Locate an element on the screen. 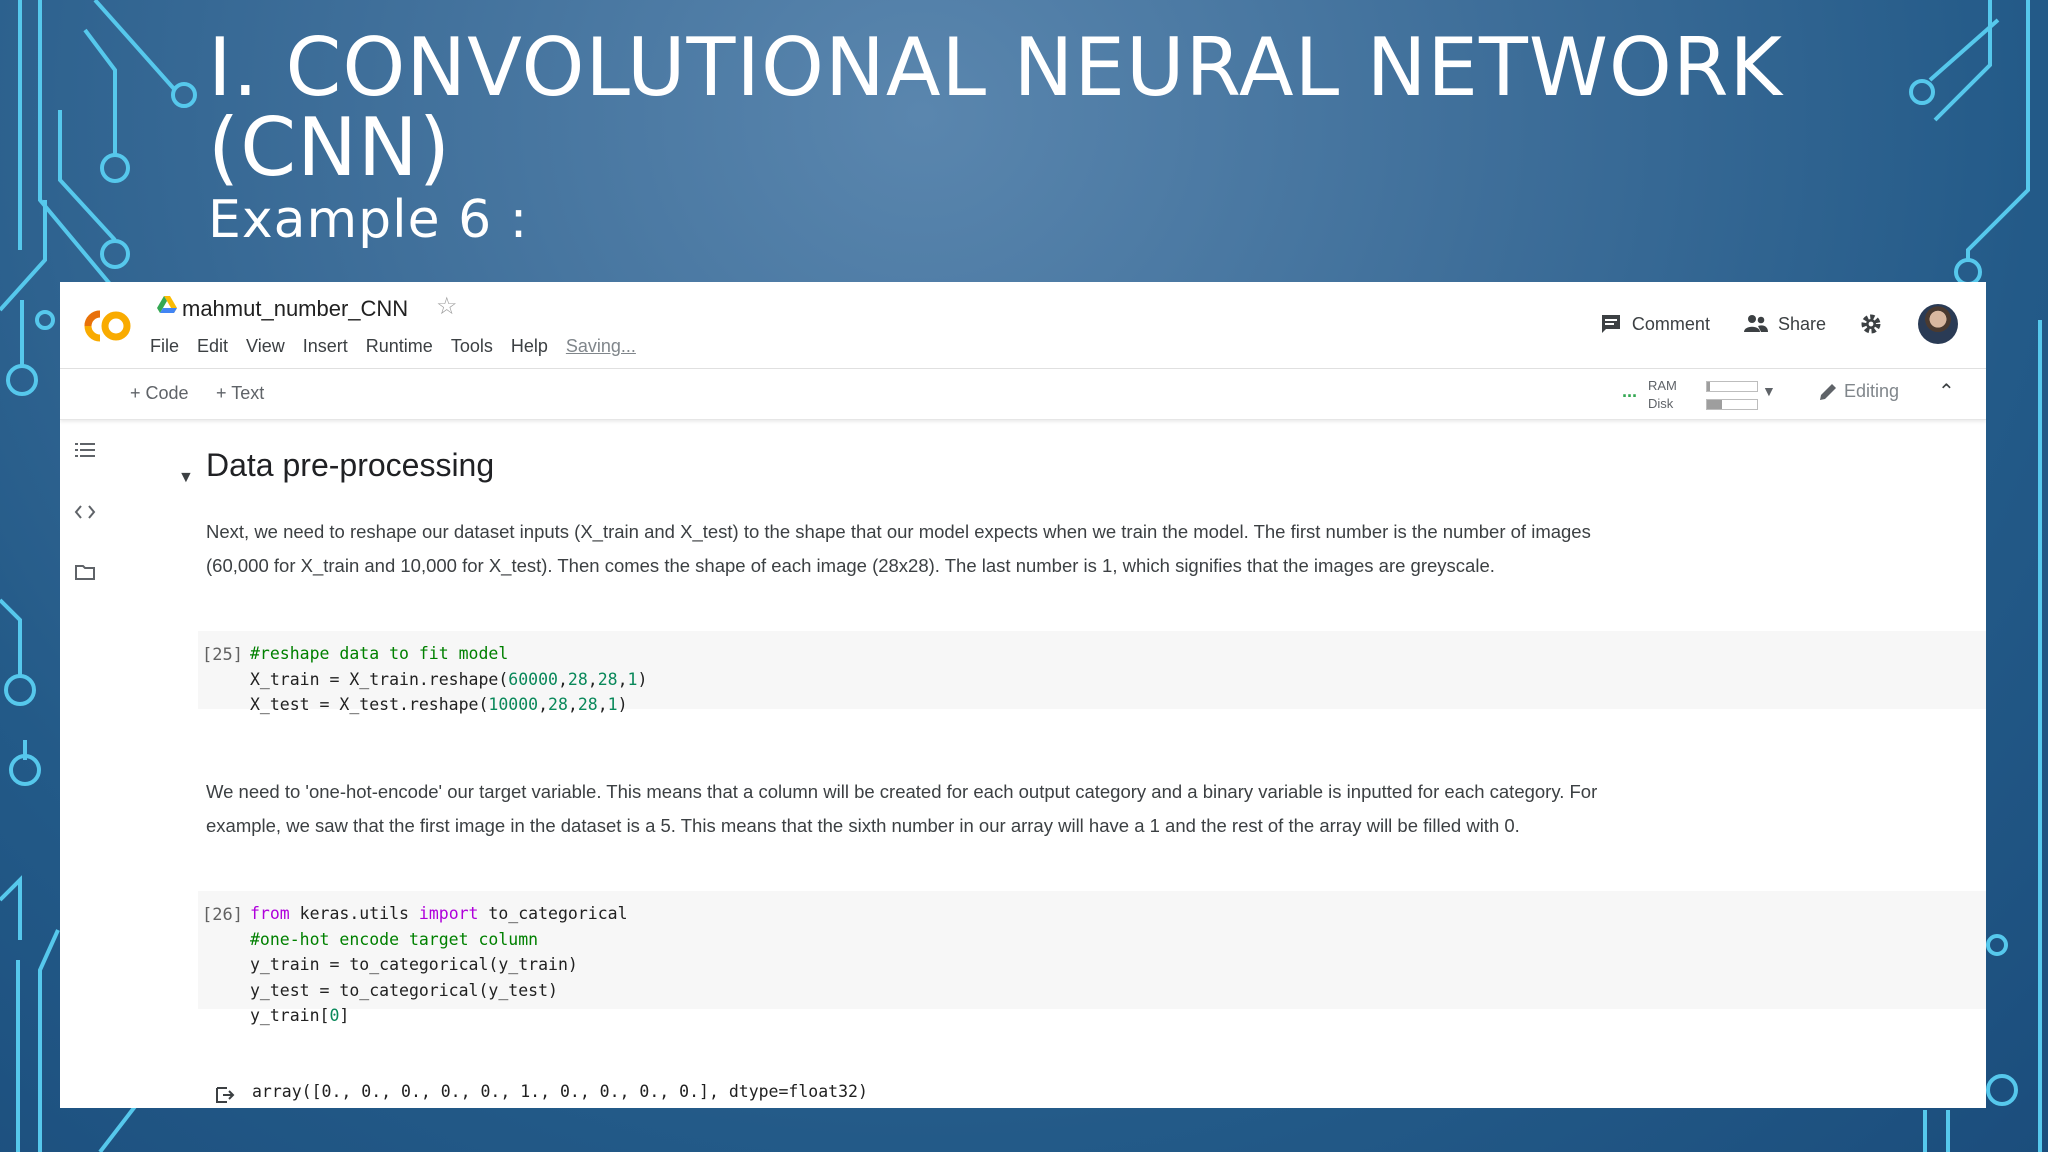 Image resolution: width=2048 pixels, height=1152 pixels. star-icon: ☆ is located at coordinates (447, 306).